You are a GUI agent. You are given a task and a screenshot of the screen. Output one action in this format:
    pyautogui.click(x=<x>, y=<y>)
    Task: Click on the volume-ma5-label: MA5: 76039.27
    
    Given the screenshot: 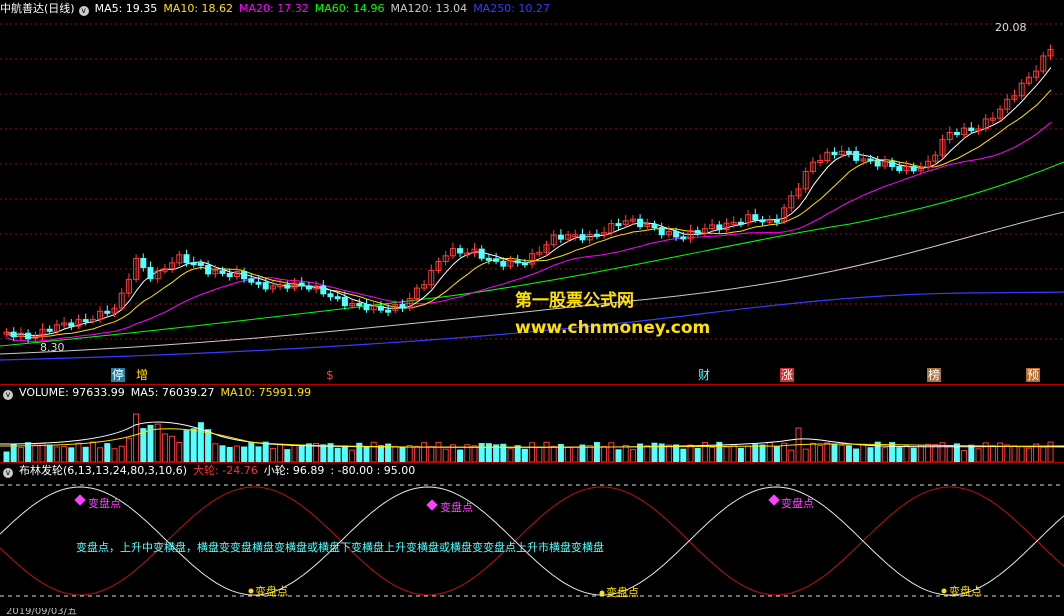 What is the action you would take?
    pyautogui.click(x=172, y=392)
    